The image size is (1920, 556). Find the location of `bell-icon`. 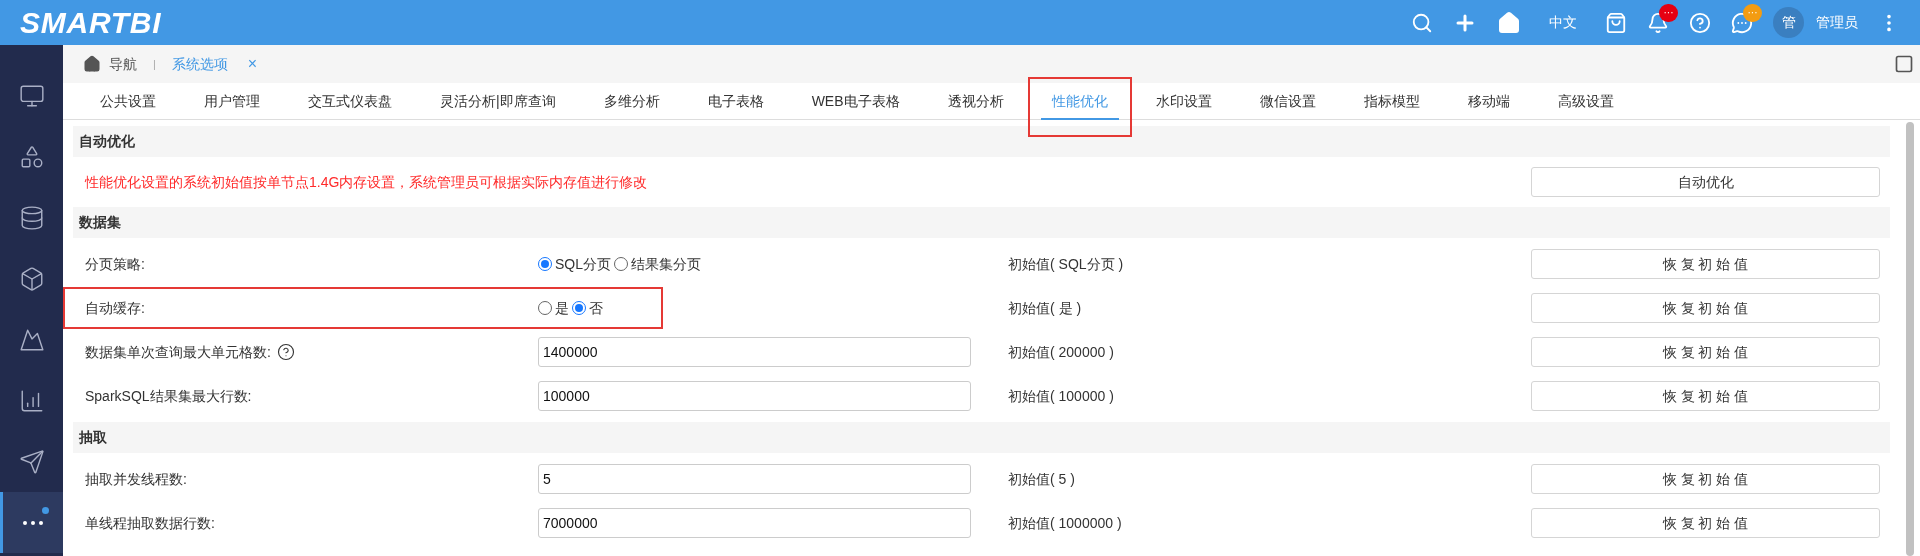

bell-icon is located at coordinates (1658, 22).